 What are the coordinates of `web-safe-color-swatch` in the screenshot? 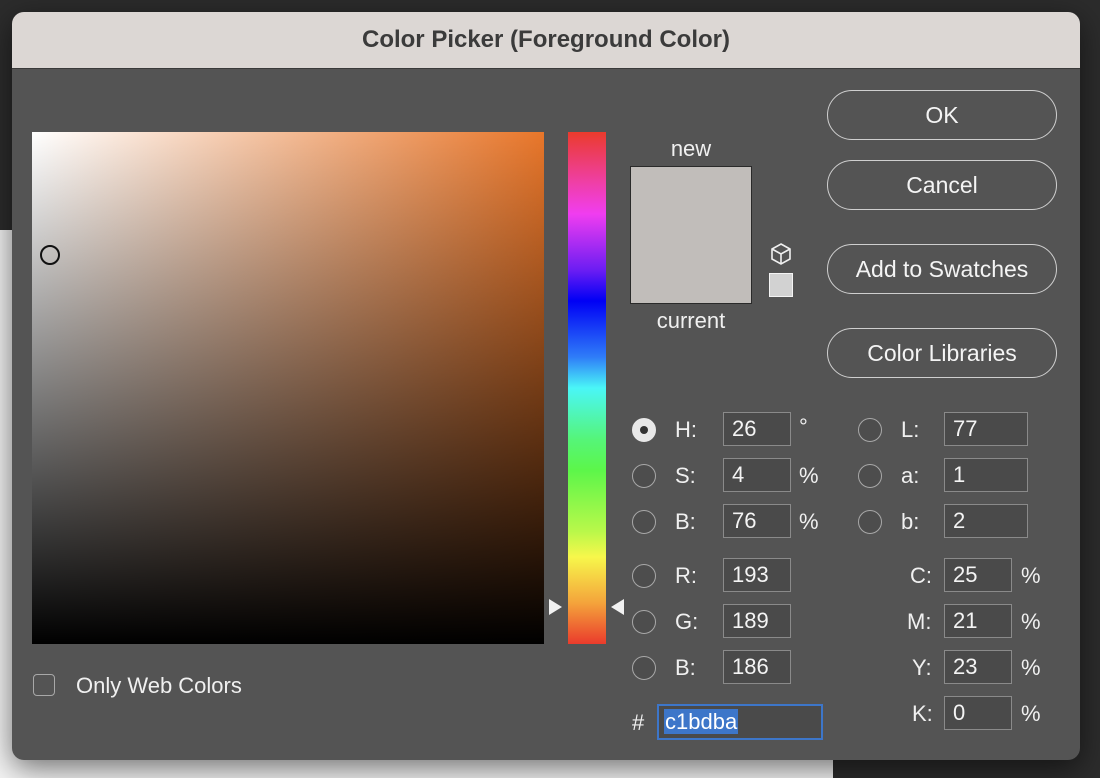 It's located at (781, 285).